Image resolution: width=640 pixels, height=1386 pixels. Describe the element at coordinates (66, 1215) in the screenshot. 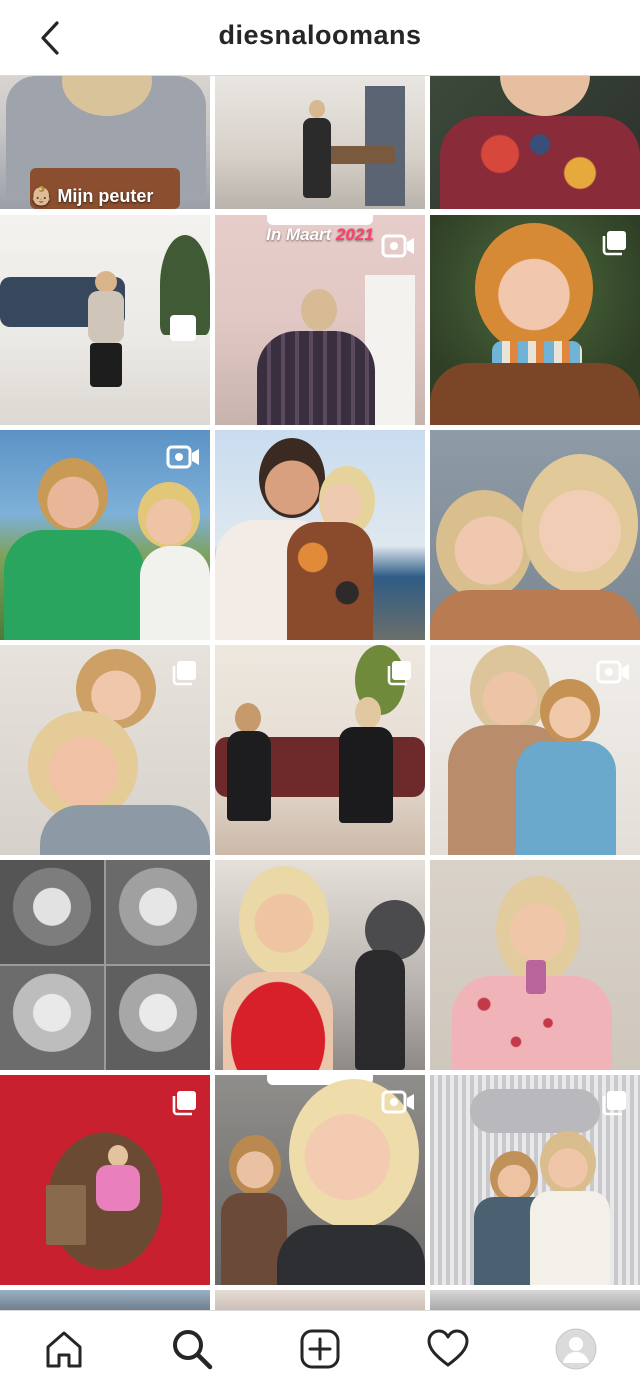

I see `post-photo-boxes` at that location.